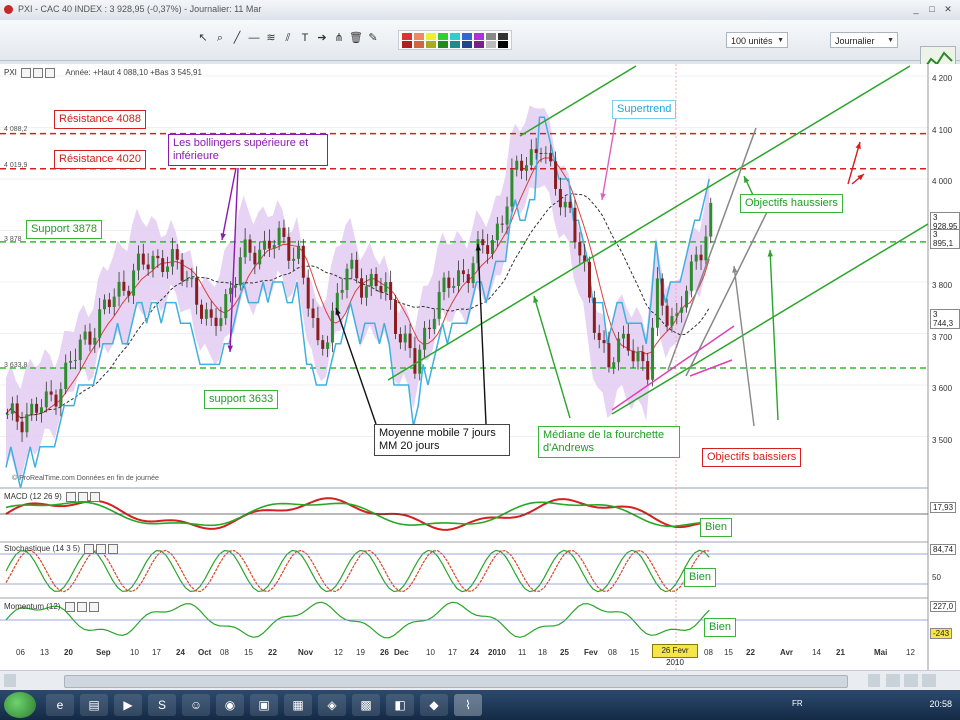 The width and height of the screenshot is (960, 720). I want to click on x-axis-label: Sep, so click(103, 652).